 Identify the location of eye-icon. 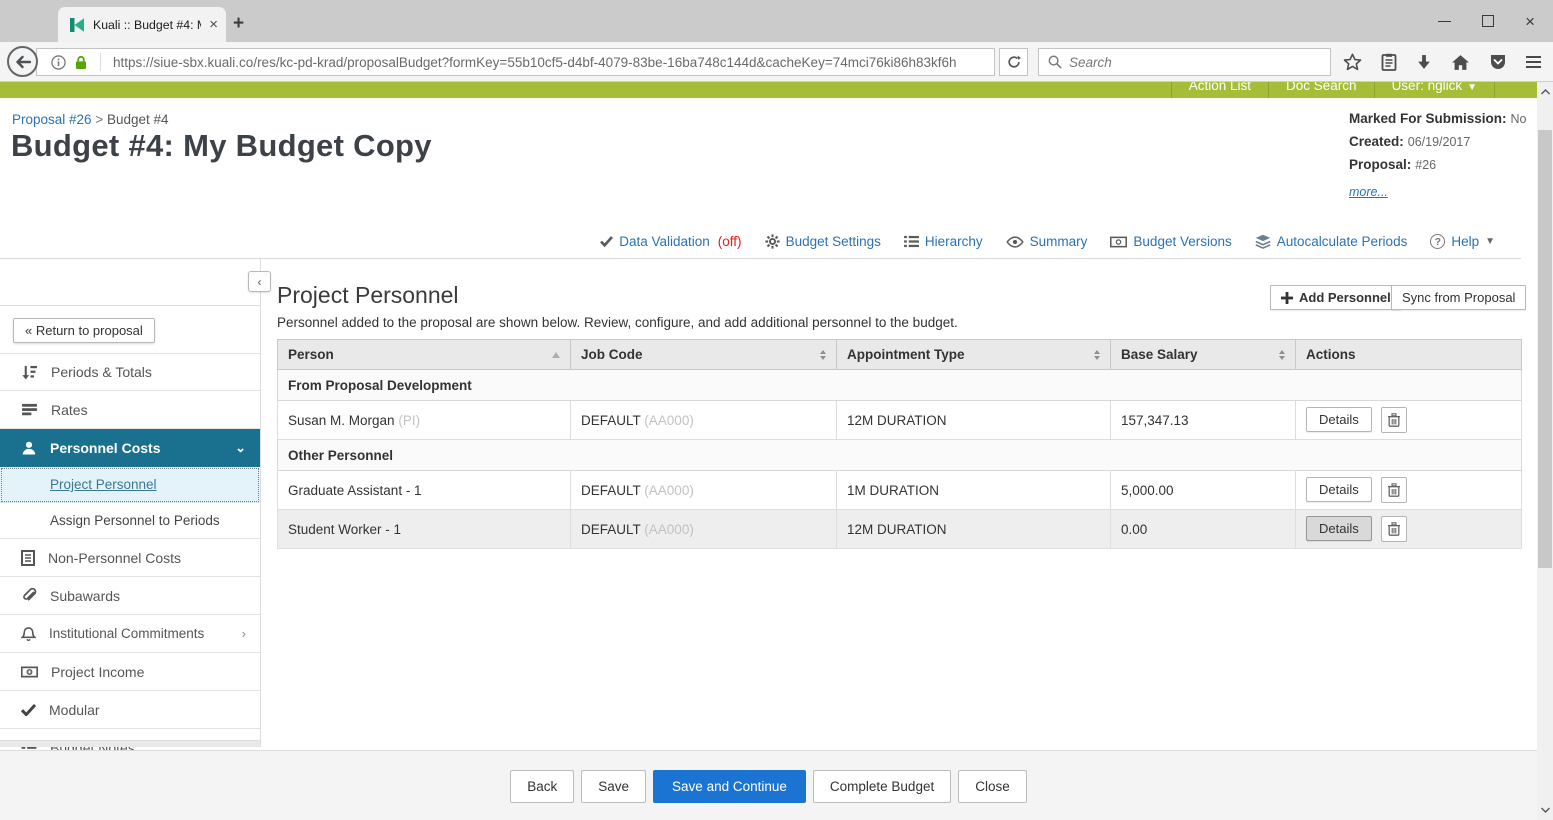
(1014, 241).